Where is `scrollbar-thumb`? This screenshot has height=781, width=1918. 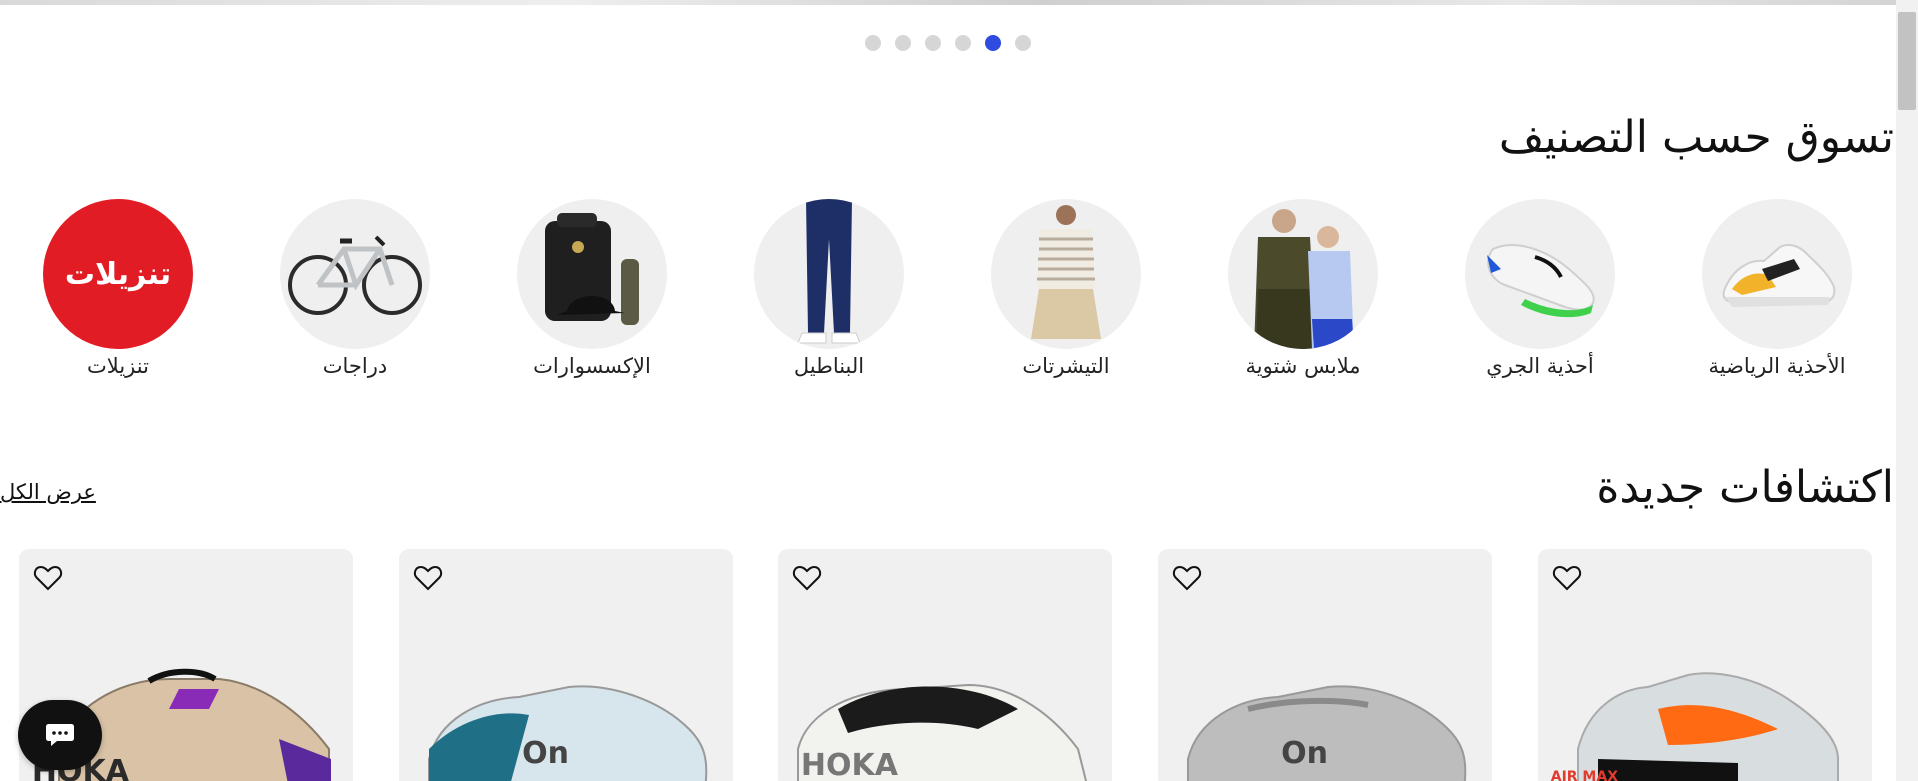 scrollbar-thumb is located at coordinates (1907, 61).